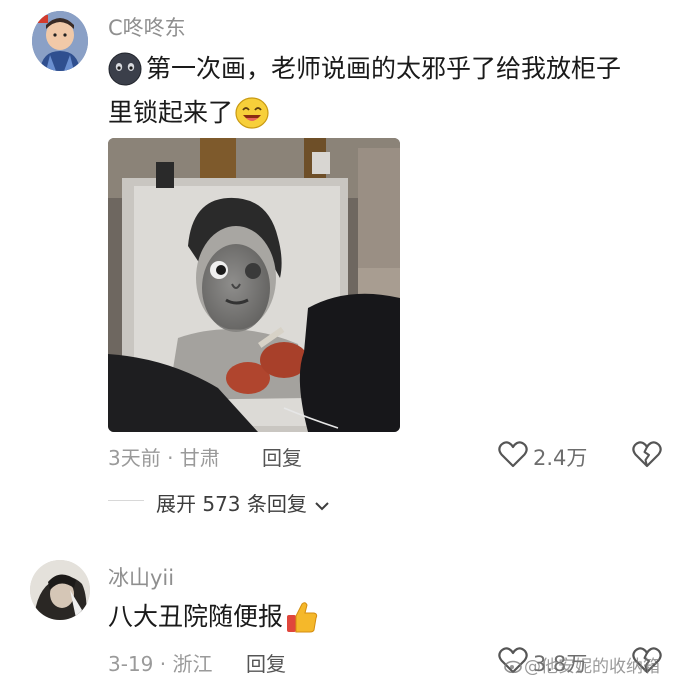 The image size is (690, 682). I want to click on expand-replies-label: 展开 573 条回复, so click(231, 504).